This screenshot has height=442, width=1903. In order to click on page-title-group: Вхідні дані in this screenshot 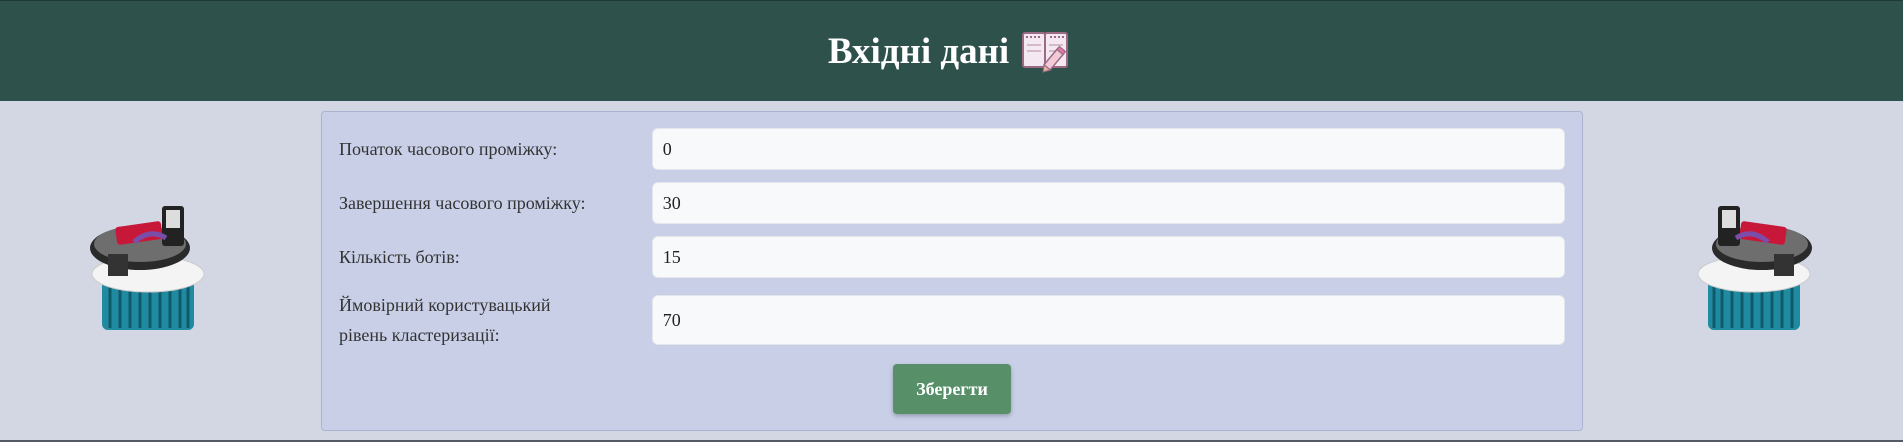, I will do `click(951, 51)`.